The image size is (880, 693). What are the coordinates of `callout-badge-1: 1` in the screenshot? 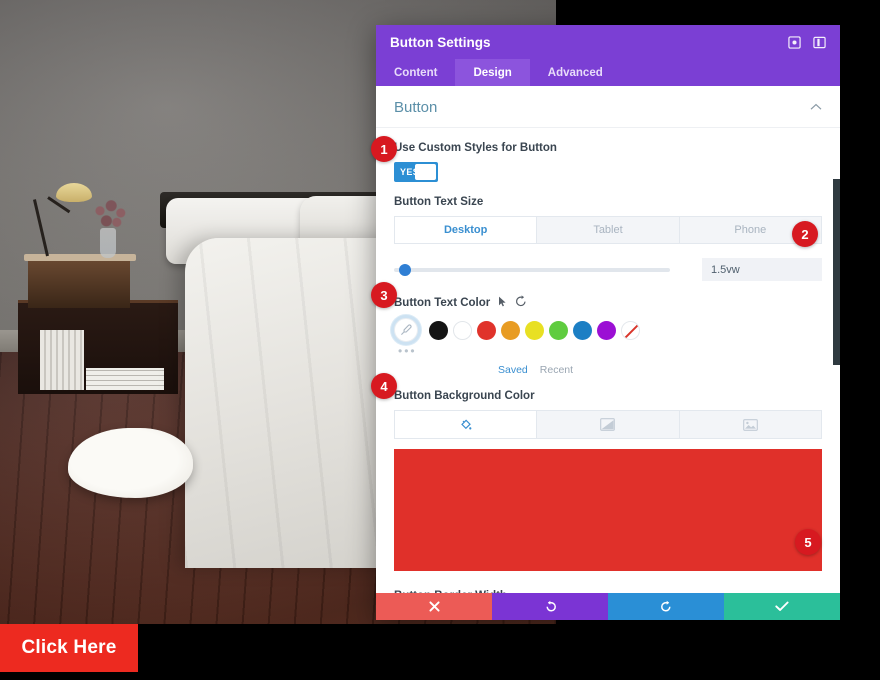 It's located at (384, 149).